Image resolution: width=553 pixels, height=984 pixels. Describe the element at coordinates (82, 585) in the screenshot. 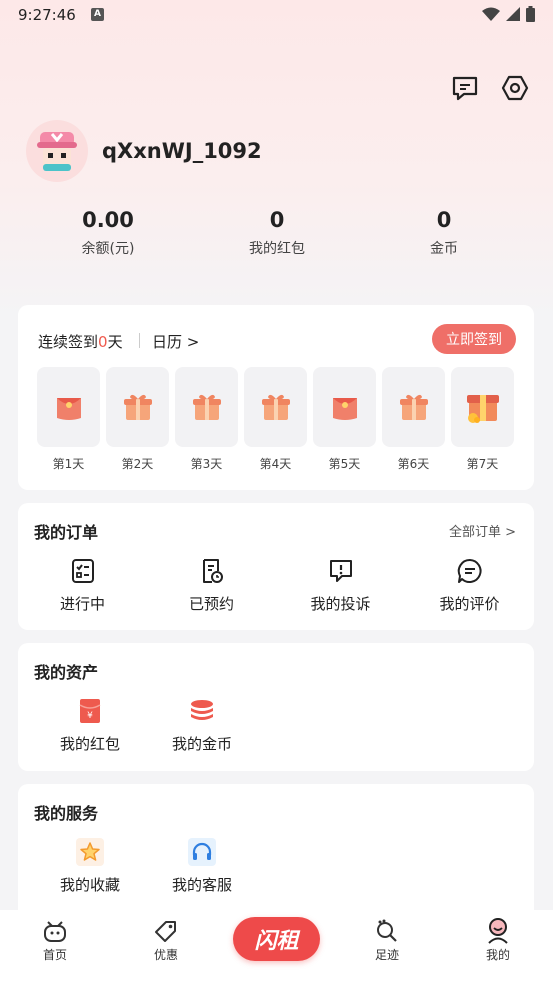

I see `order-in-progress: 进行中` at that location.